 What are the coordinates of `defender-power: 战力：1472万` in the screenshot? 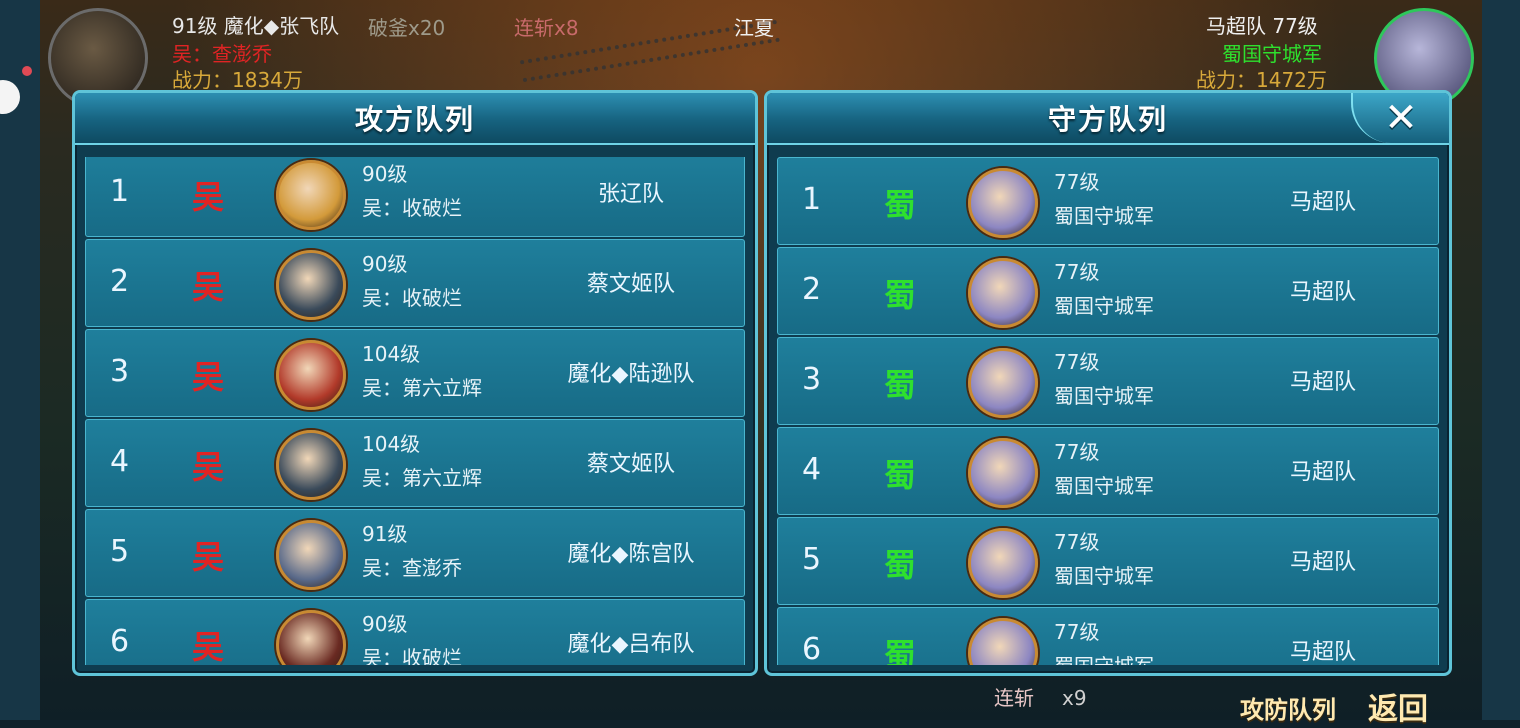 It's located at (1261, 80).